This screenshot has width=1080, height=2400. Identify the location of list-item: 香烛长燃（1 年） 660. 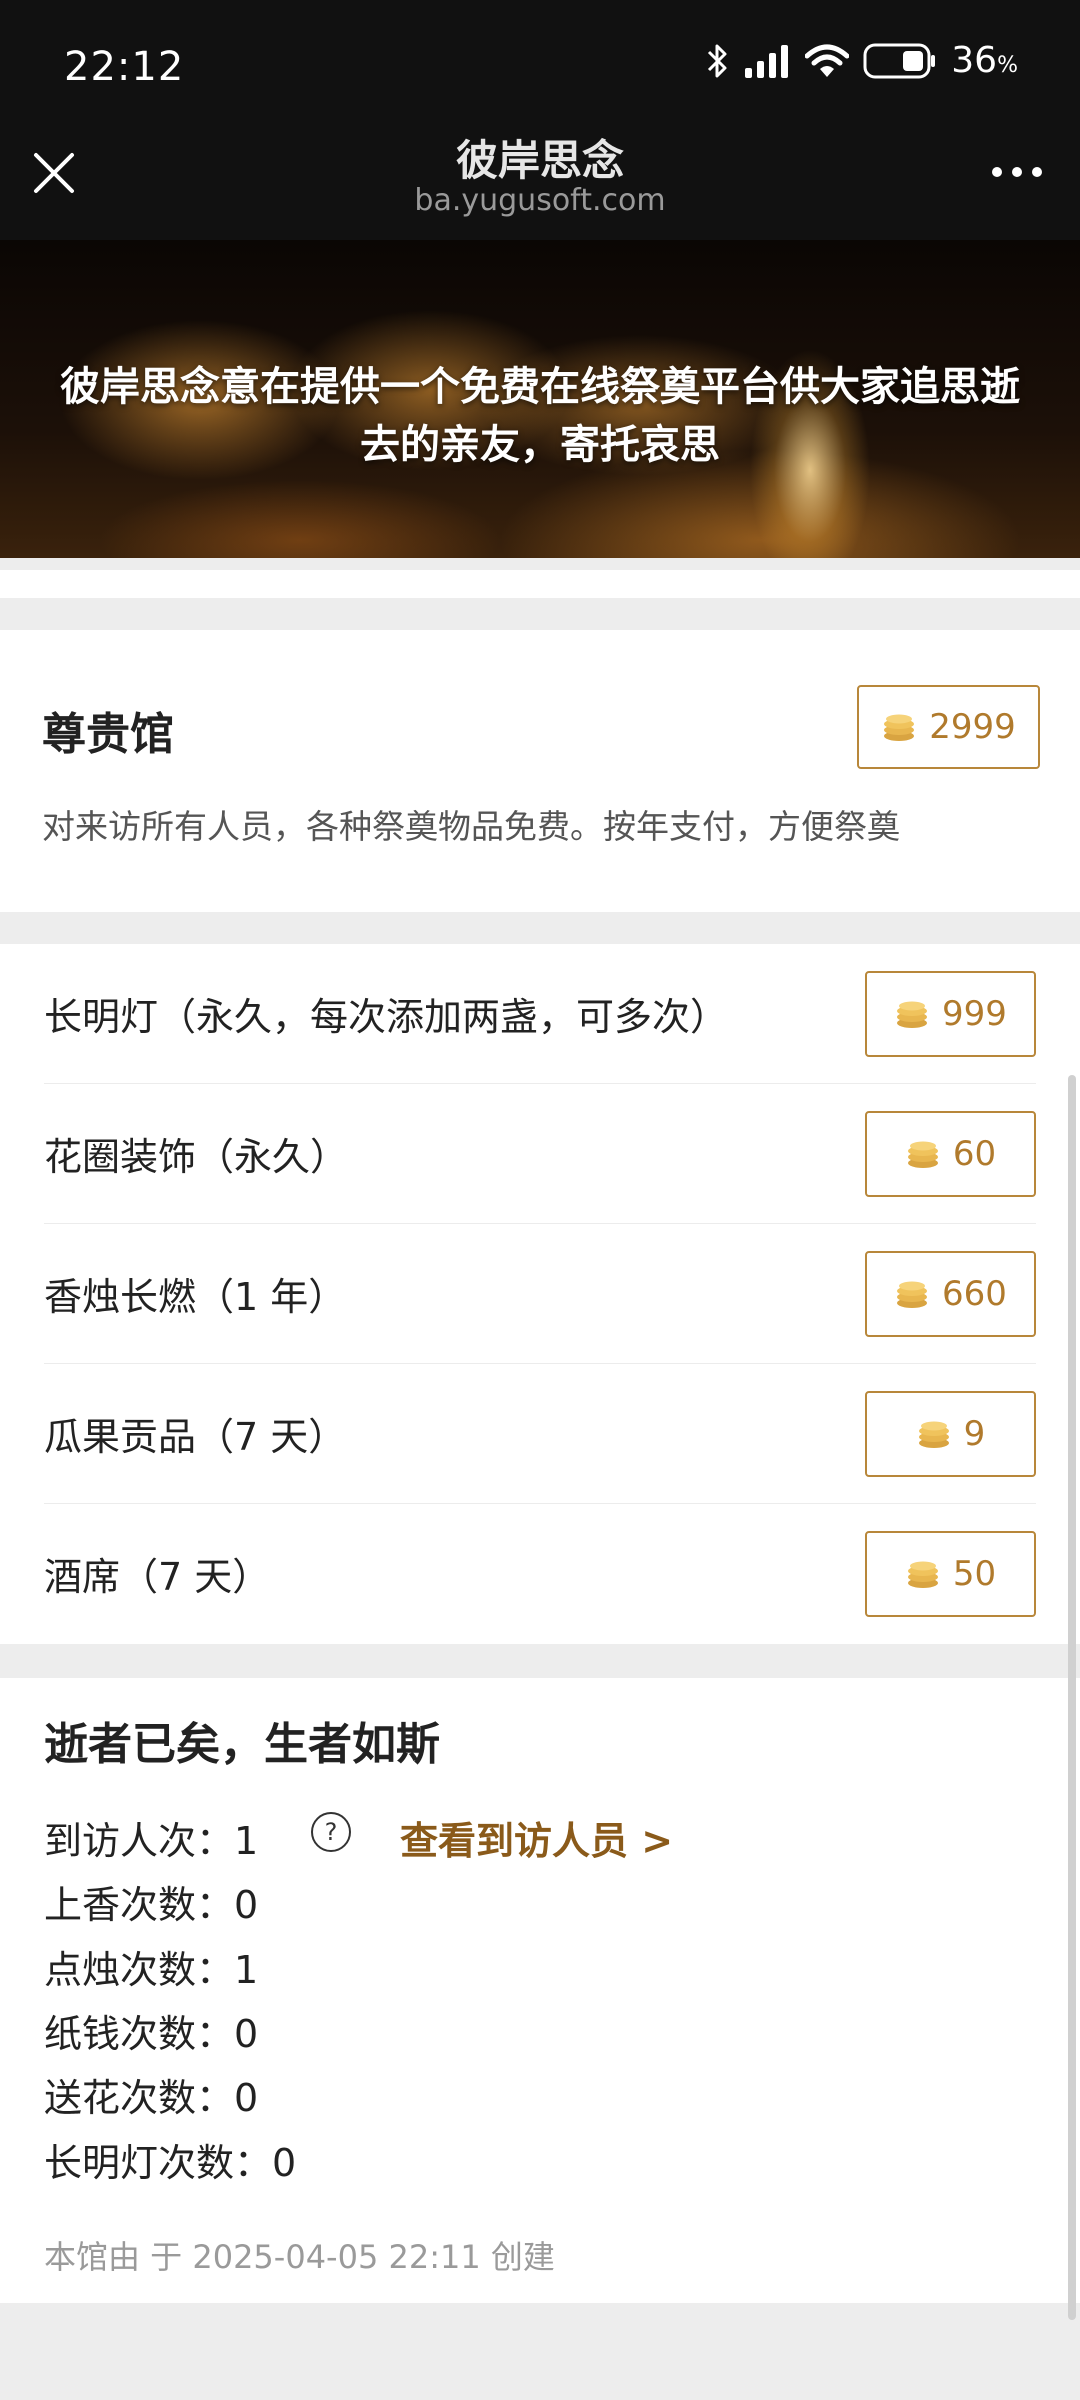
(540, 1294).